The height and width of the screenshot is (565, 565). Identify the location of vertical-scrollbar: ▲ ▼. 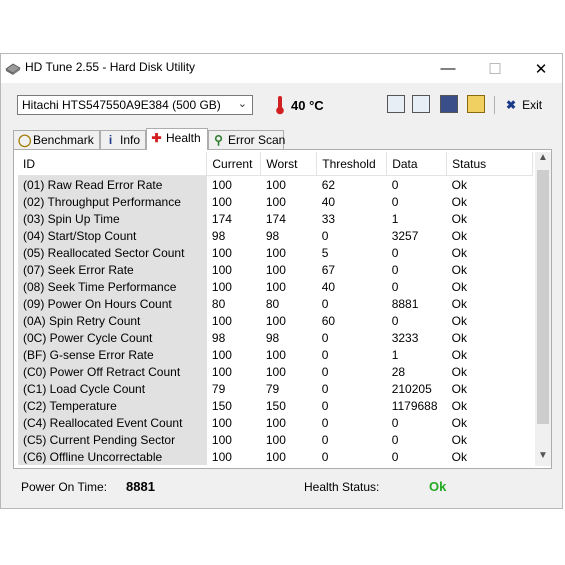
(543, 309).